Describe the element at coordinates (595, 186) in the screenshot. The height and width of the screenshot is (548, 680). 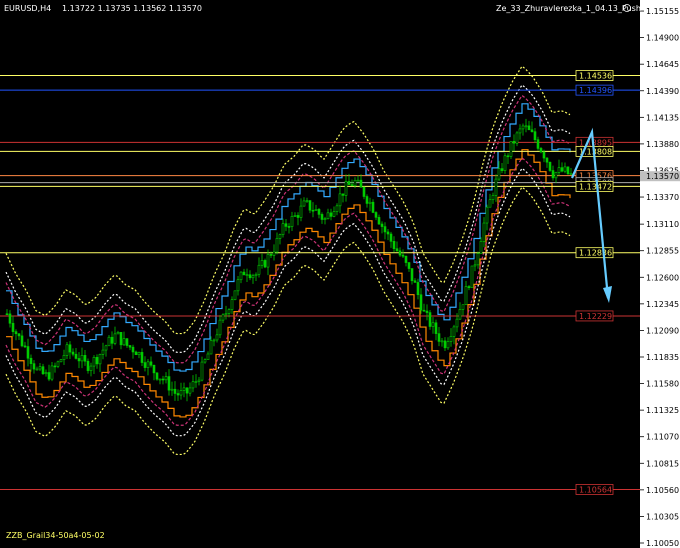
I see `level-label: 1.13472` at that location.